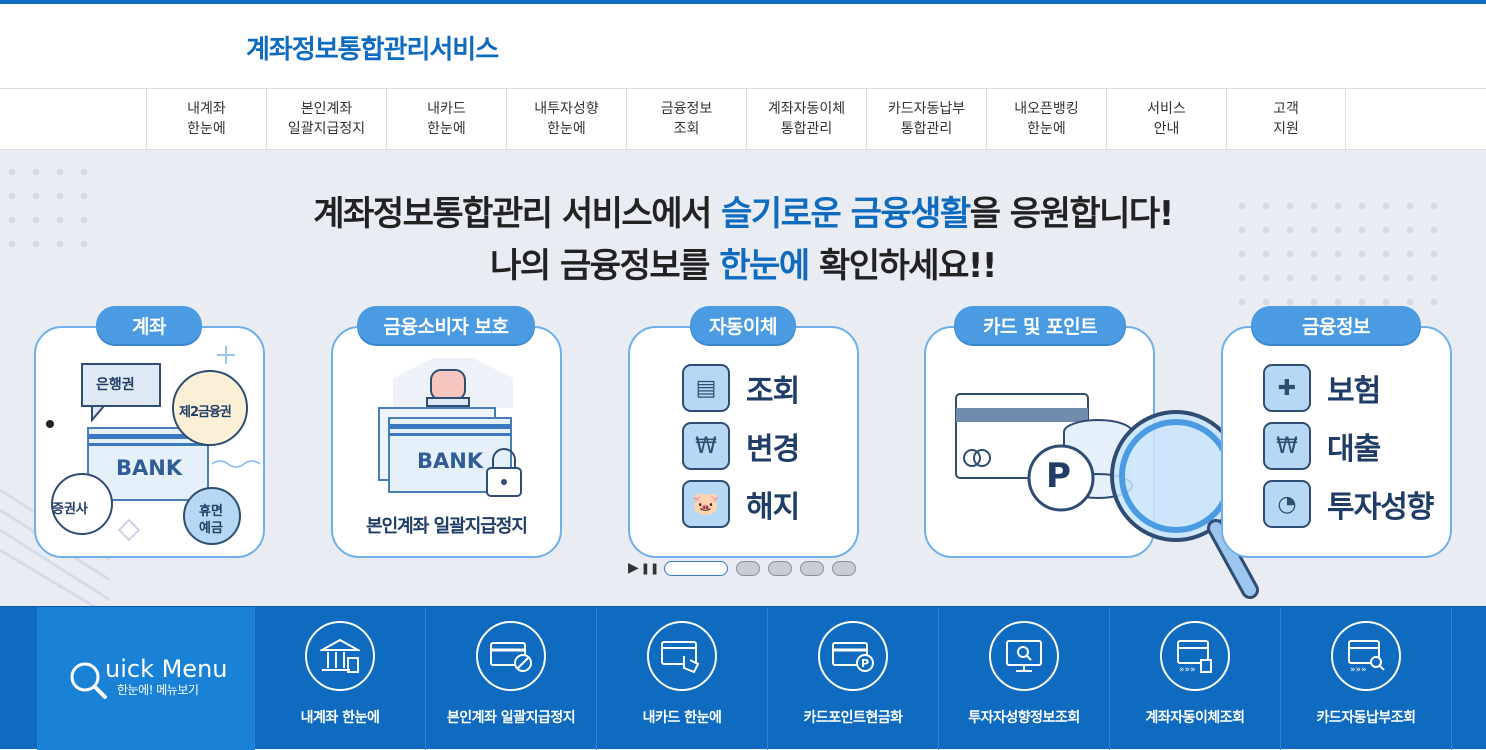 The width and height of the screenshot is (1486, 750). I want to click on quick-menu-subtitle: 한눈에! 메뉴보기, so click(158, 690).